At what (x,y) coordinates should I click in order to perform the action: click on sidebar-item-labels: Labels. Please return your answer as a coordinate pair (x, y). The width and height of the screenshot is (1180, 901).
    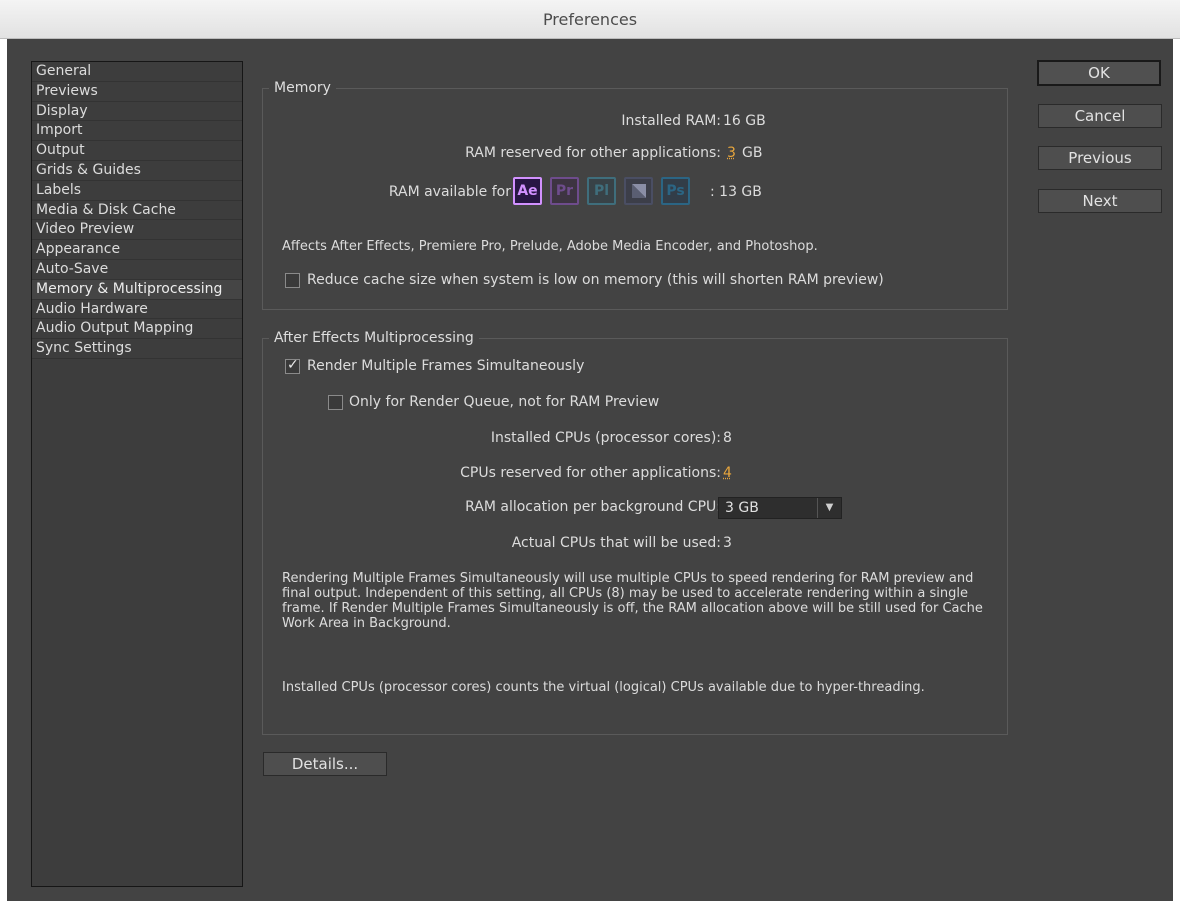
    Looking at the image, I should click on (137, 191).